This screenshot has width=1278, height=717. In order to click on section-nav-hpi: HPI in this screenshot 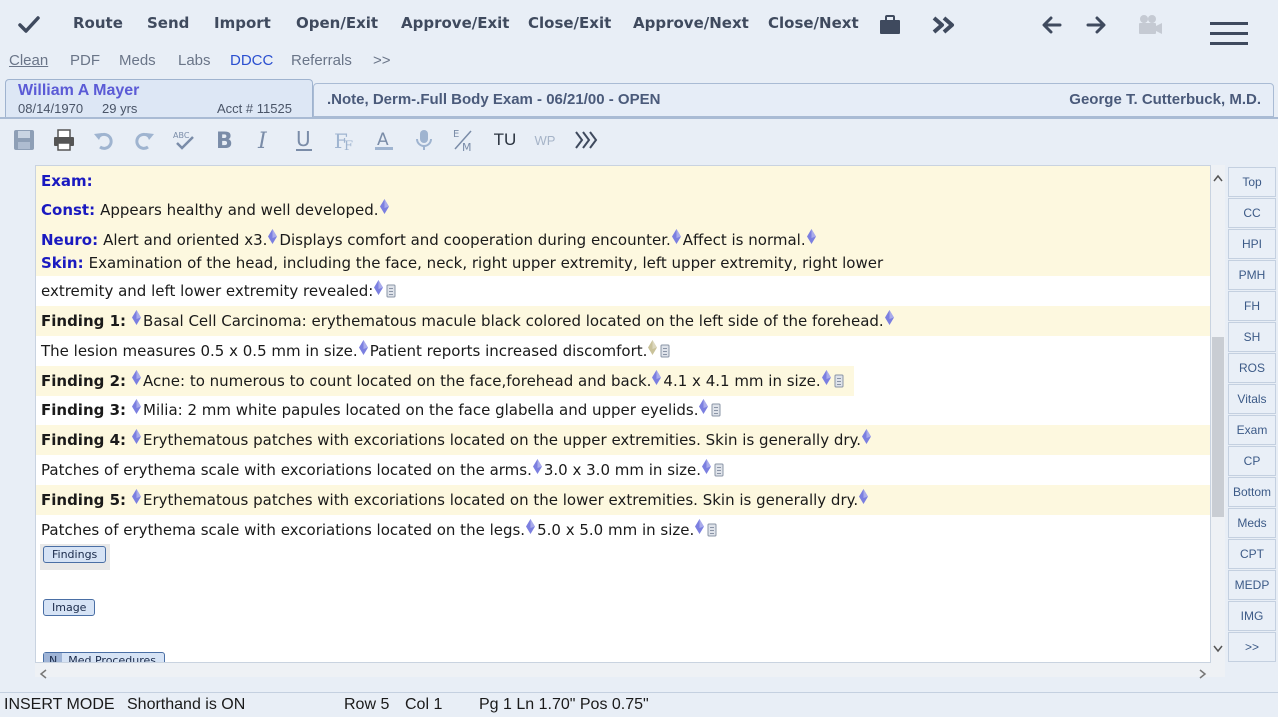, I will do `click(1252, 244)`.